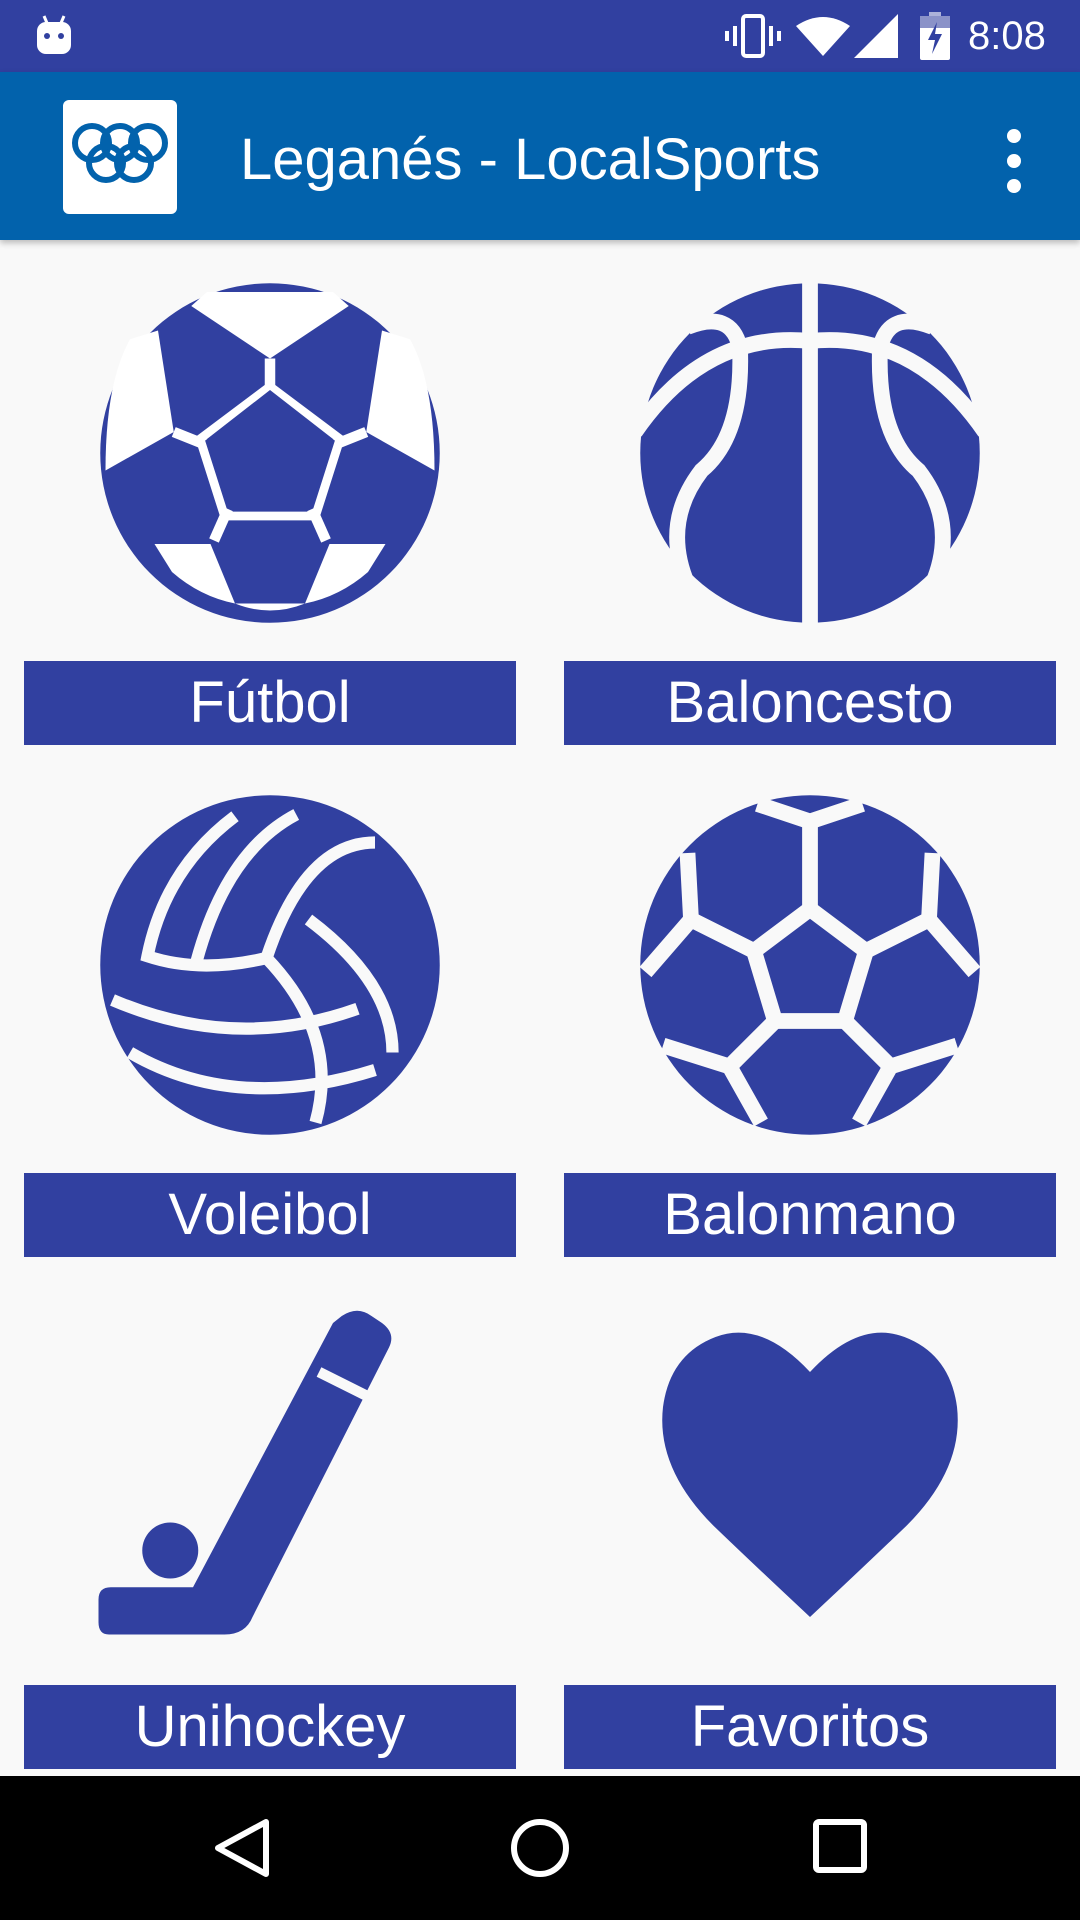  I want to click on sport-label-voleibol: Voleibol, so click(270, 1215).